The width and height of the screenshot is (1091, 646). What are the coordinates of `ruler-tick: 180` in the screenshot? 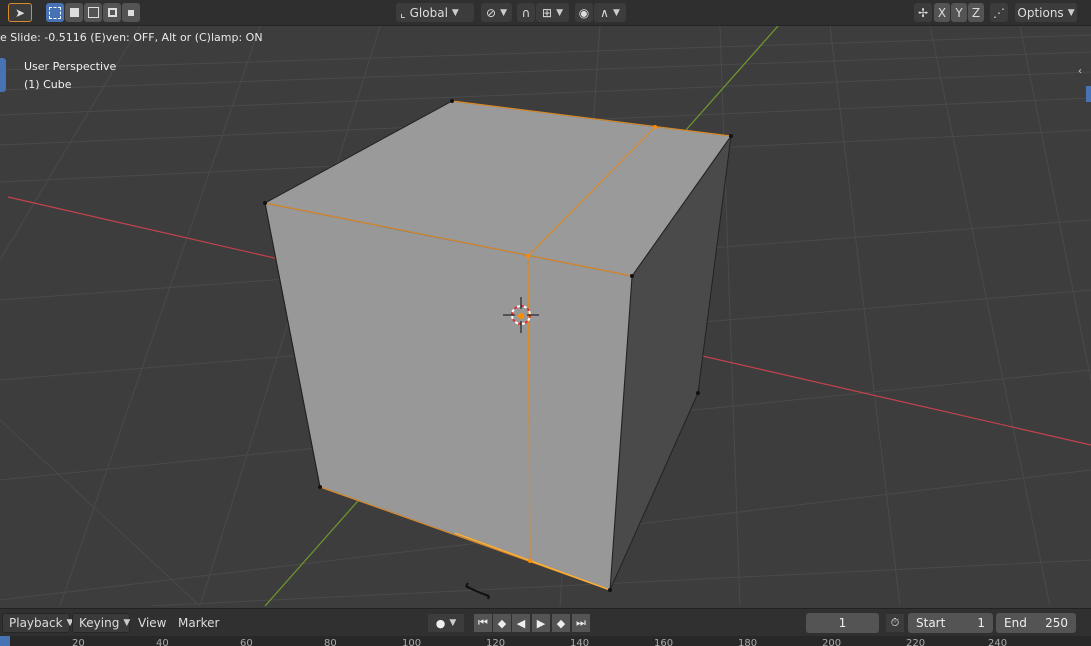 It's located at (748, 642).